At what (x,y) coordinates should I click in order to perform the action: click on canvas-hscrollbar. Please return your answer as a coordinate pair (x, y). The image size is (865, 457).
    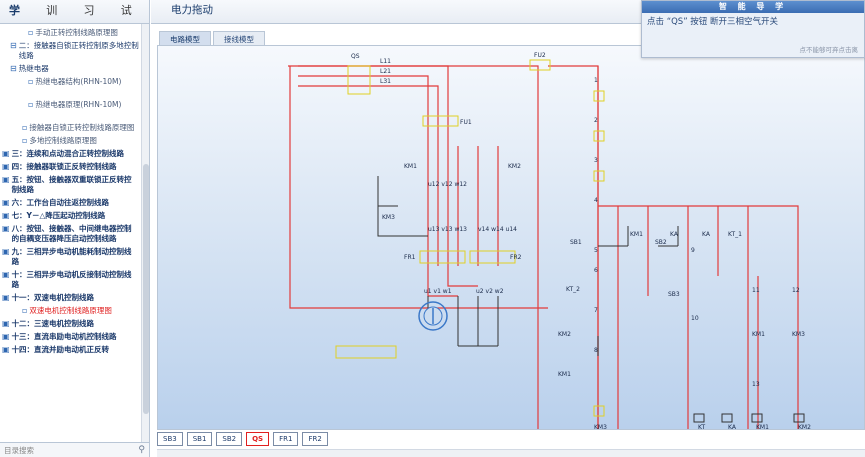
    Looking at the image, I should click on (511, 453).